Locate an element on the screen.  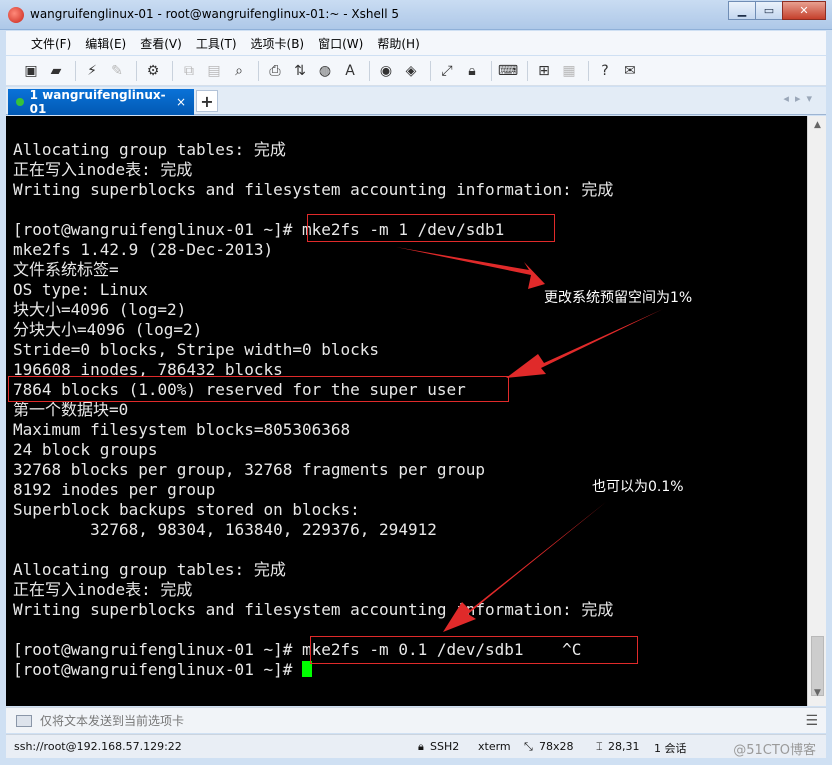
menu-tab: 选项卡(B) is located at coordinates (278, 43).